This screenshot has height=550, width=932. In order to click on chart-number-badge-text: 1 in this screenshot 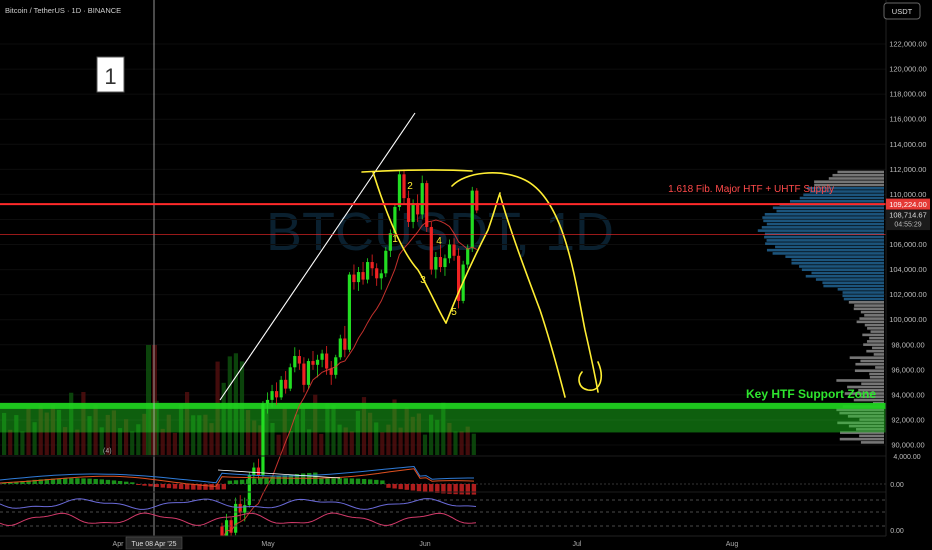, I will do `click(110, 76)`.